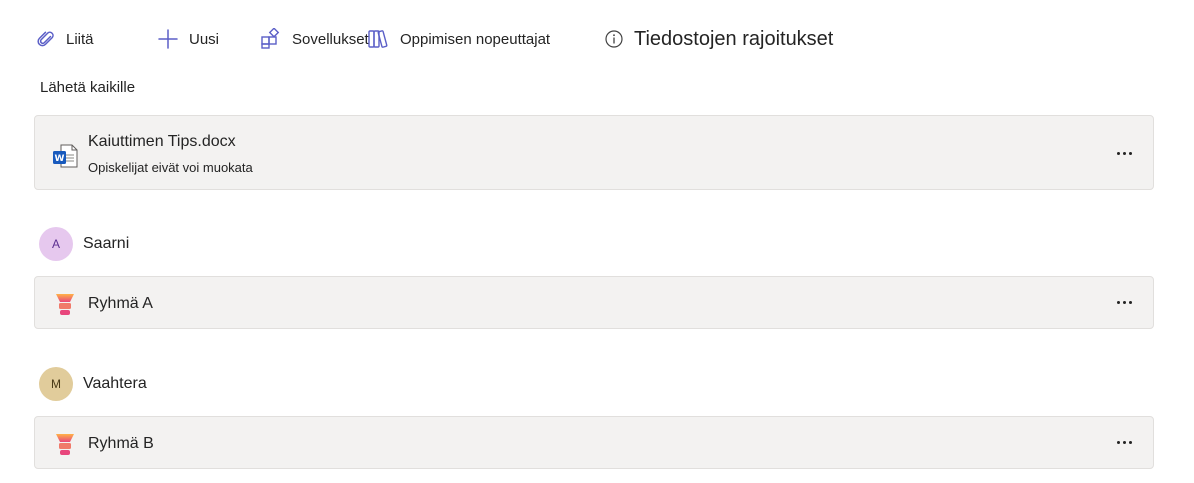 This screenshot has height=483, width=1194. I want to click on student-name: Vaahtera, so click(115, 383).